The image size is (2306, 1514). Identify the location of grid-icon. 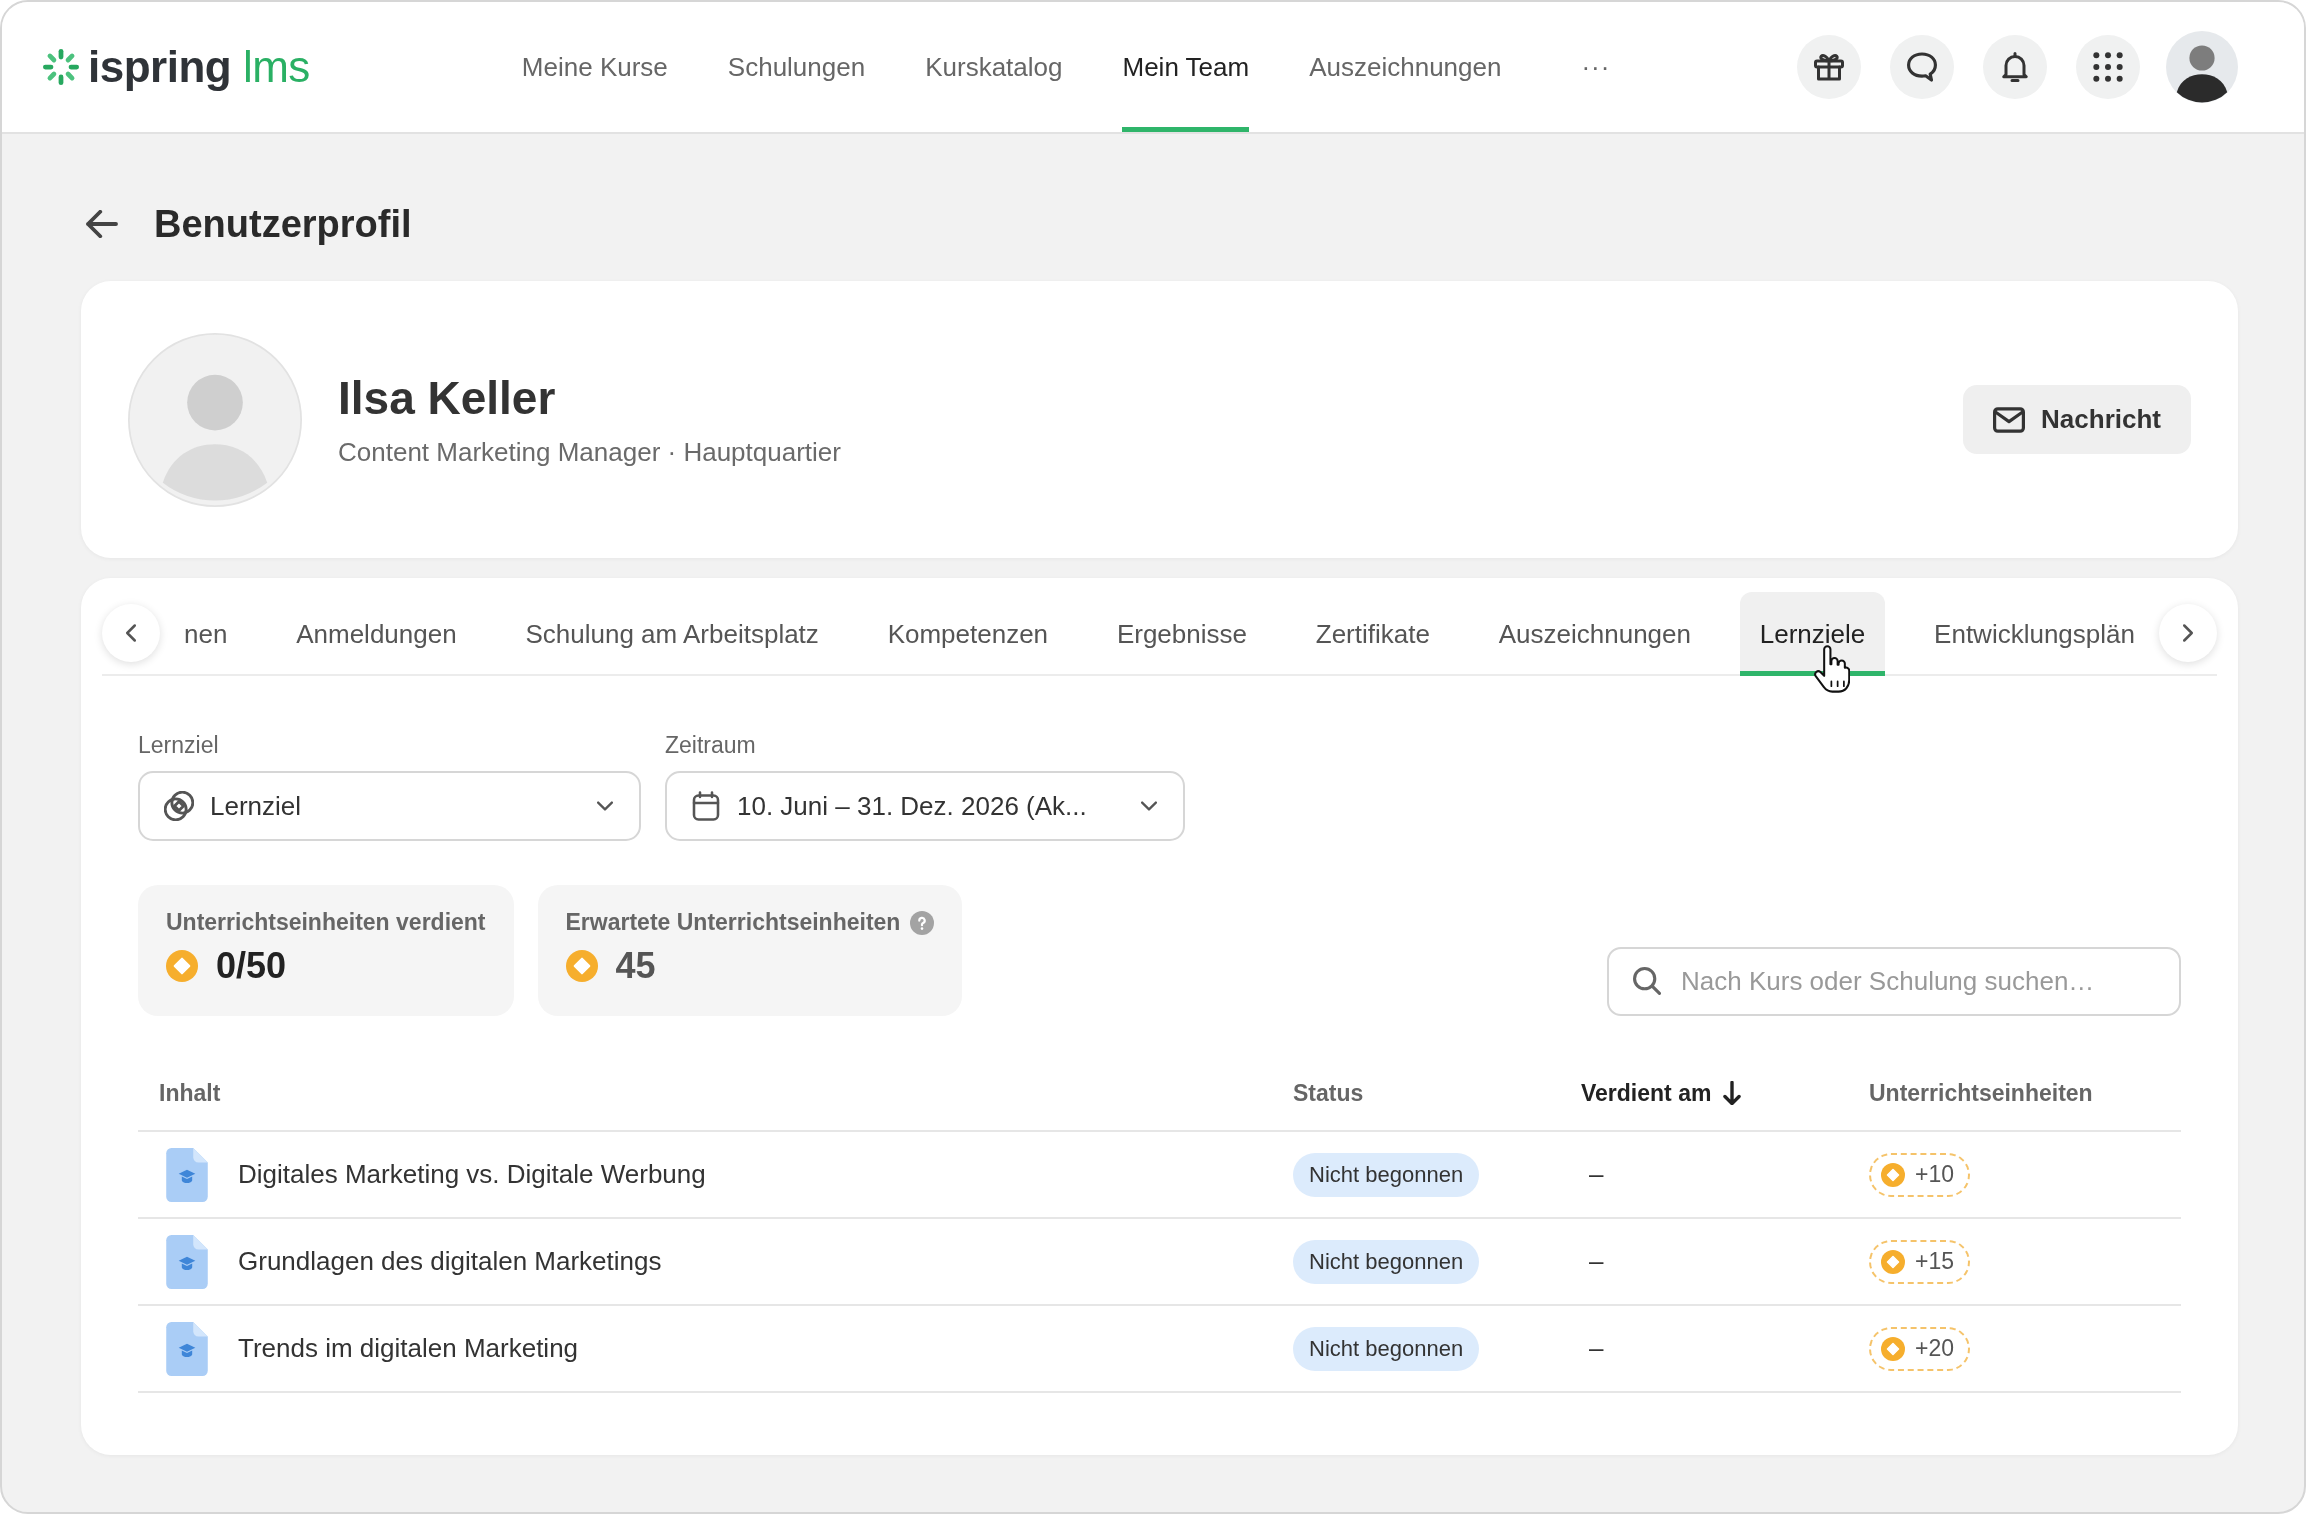
(2108, 67).